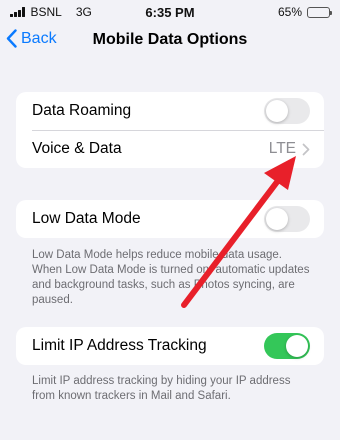  Describe the element at coordinates (170, 13) in the screenshot. I see `status-bar: BSNL 3G 6:35 PM 65%` at that location.